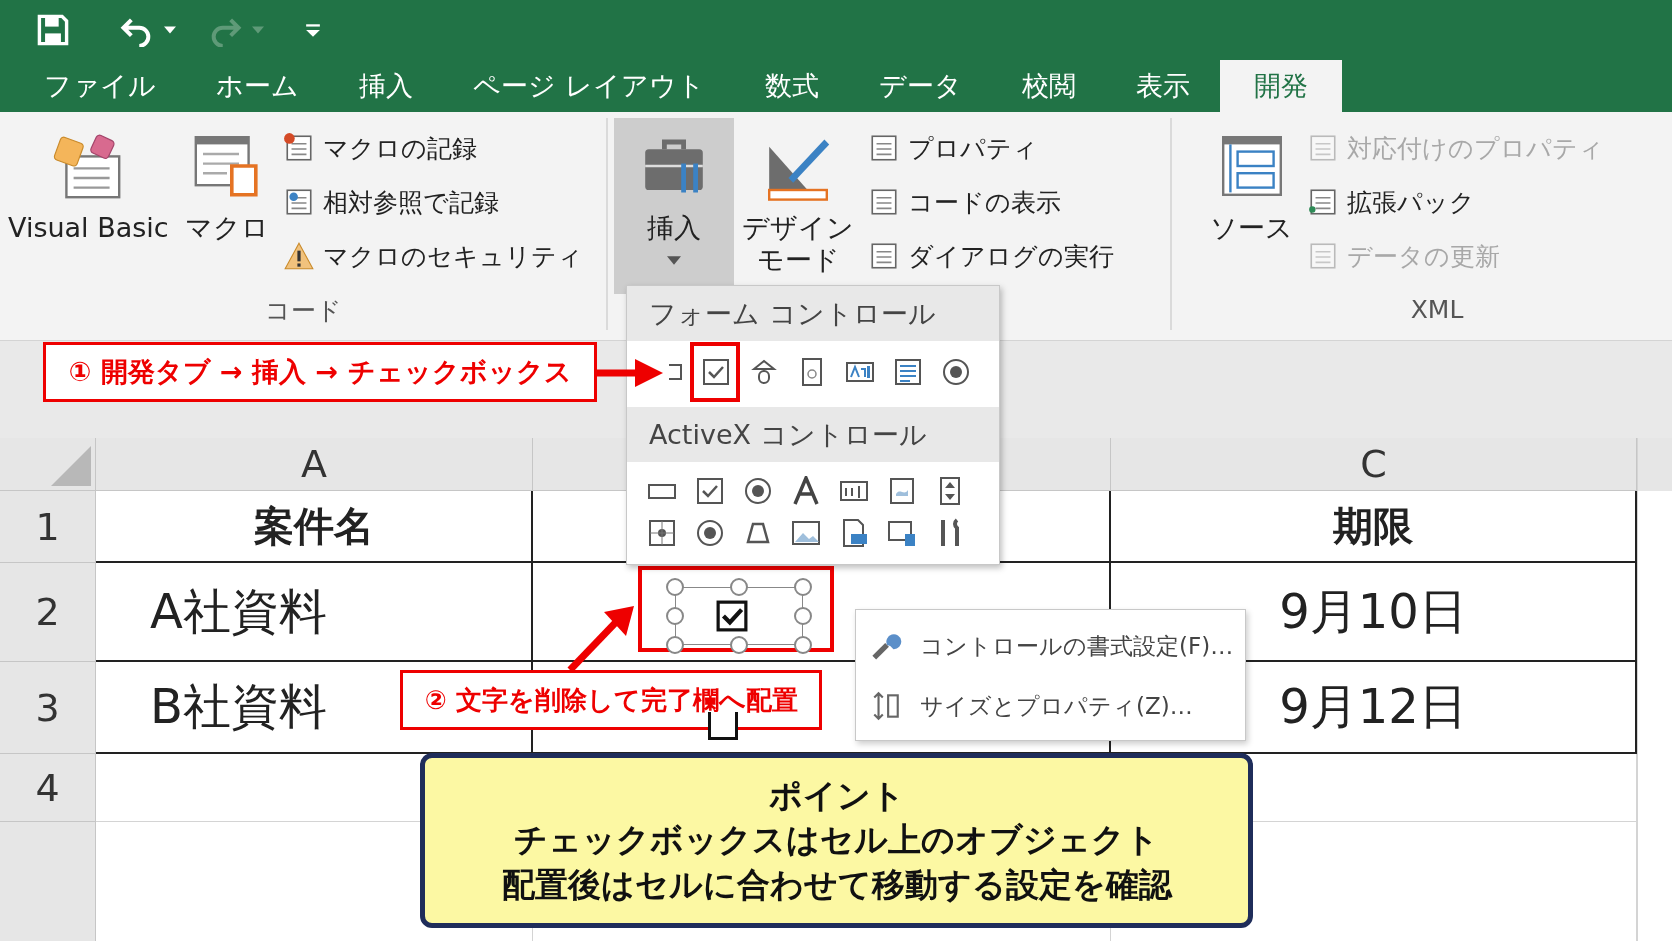 Image resolution: width=1672 pixels, height=941 pixels. Describe the element at coordinates (313, 30) in the screenshot. I see `customize-icon` at that location.